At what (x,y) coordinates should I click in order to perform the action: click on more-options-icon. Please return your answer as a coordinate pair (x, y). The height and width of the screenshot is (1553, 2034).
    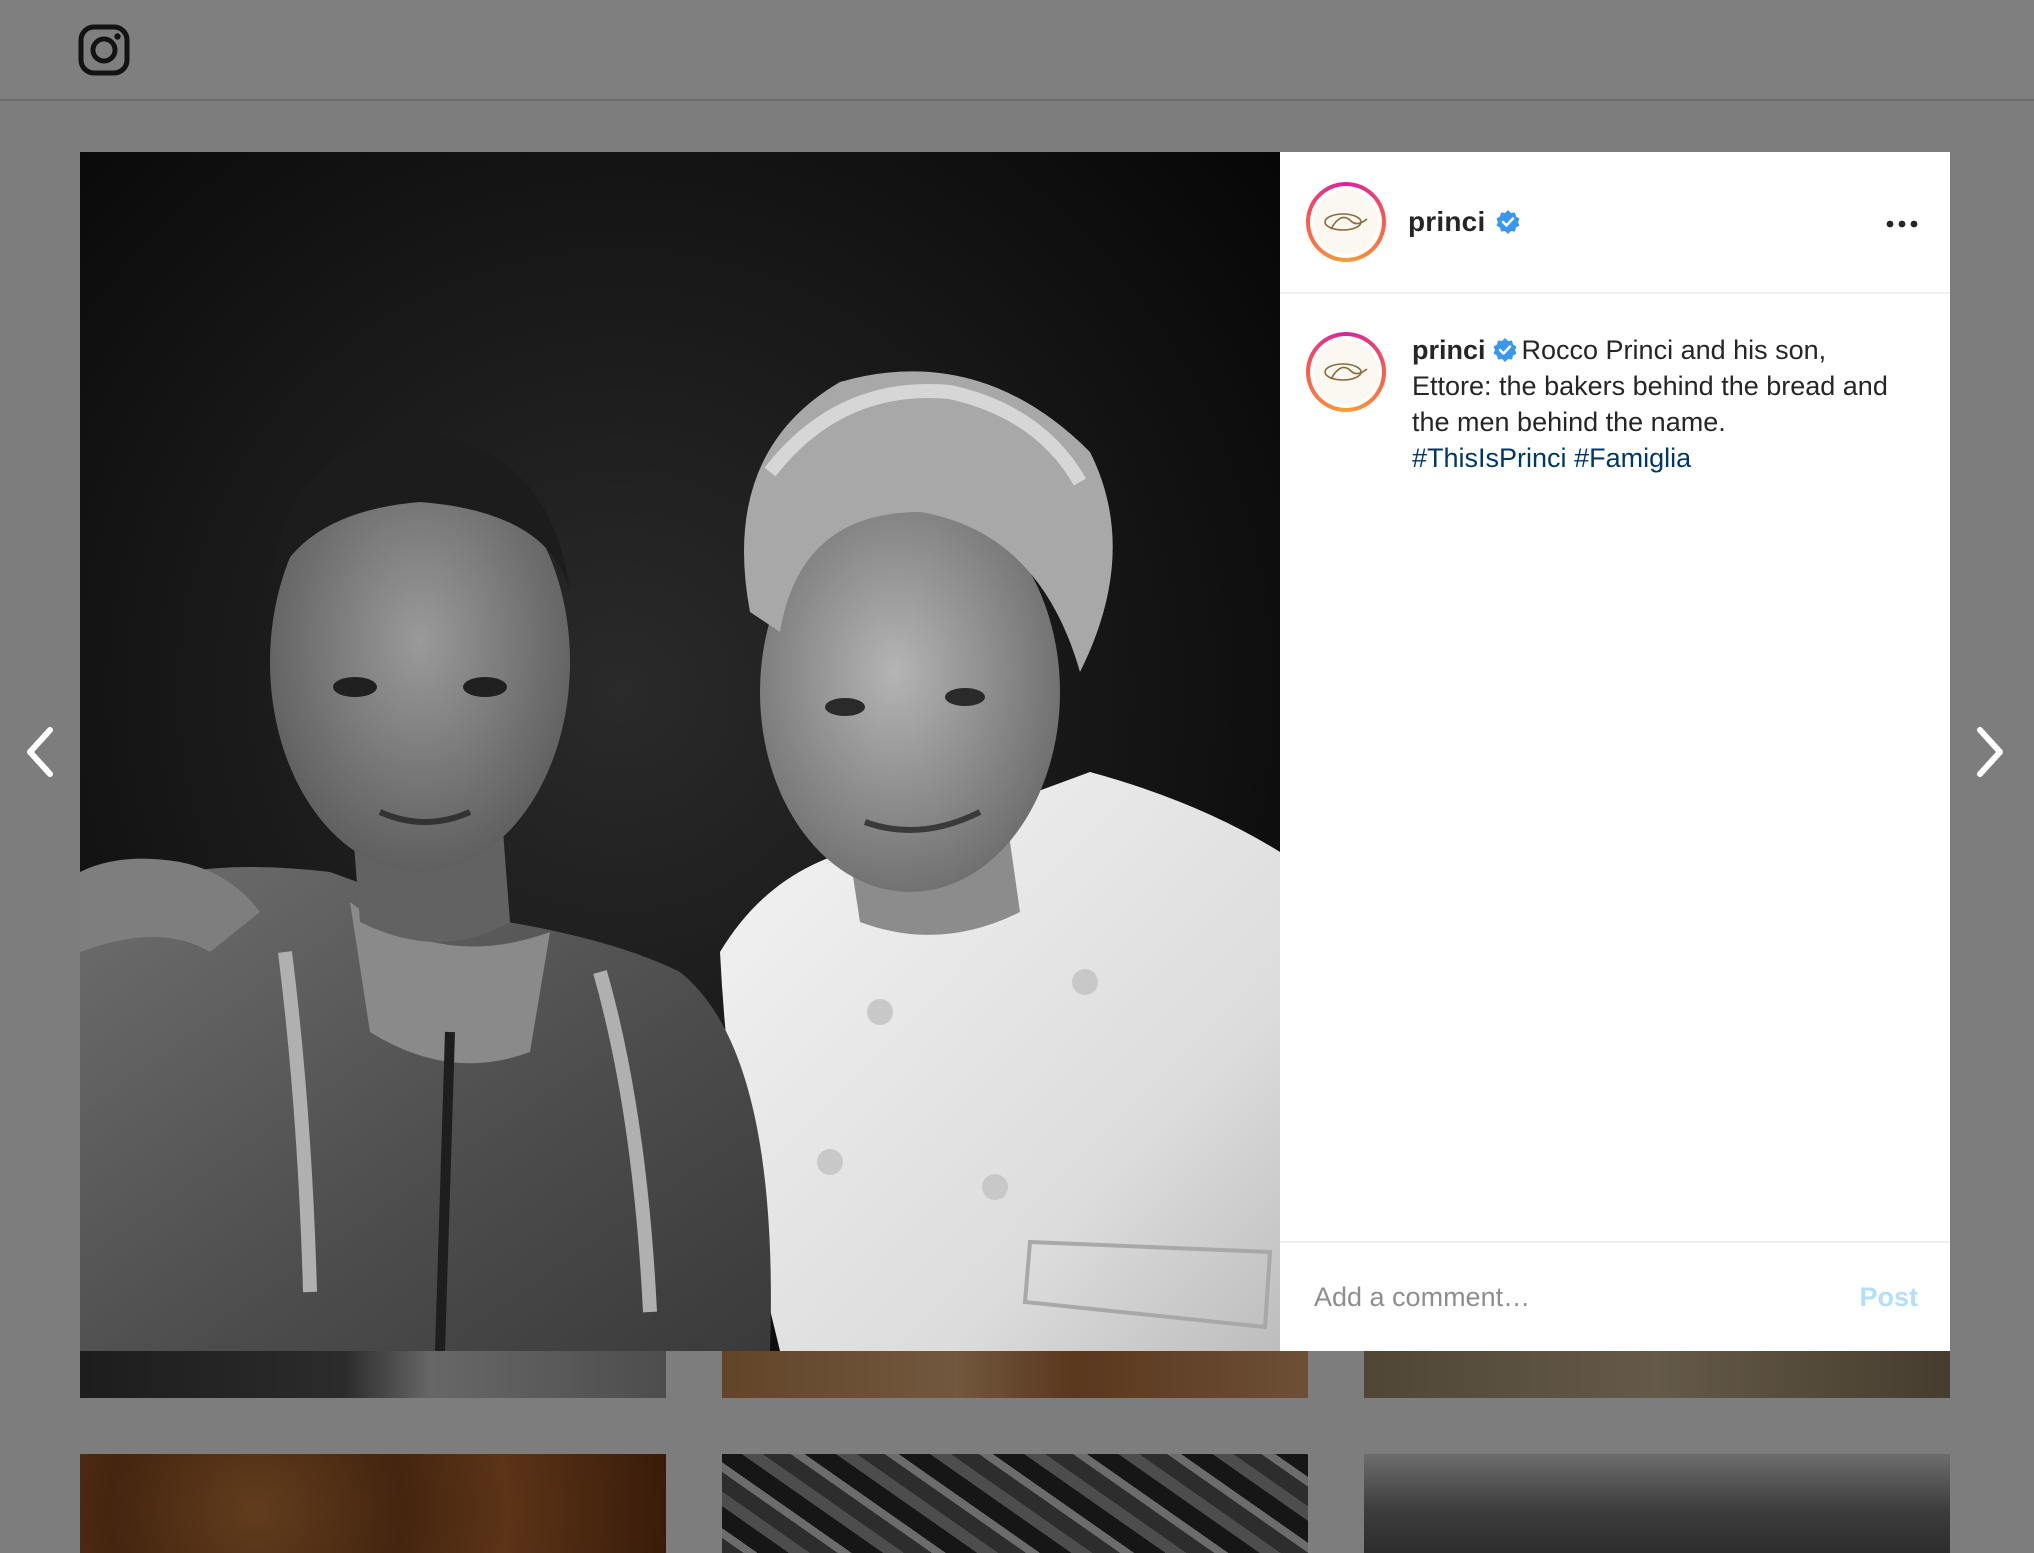
    Looking at the image, I should click on (1902, 224).